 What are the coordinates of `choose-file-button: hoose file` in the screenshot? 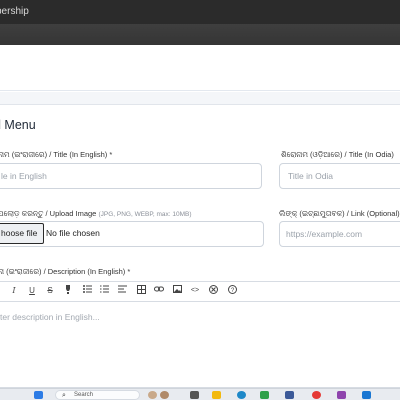 It's located at (22, 233).